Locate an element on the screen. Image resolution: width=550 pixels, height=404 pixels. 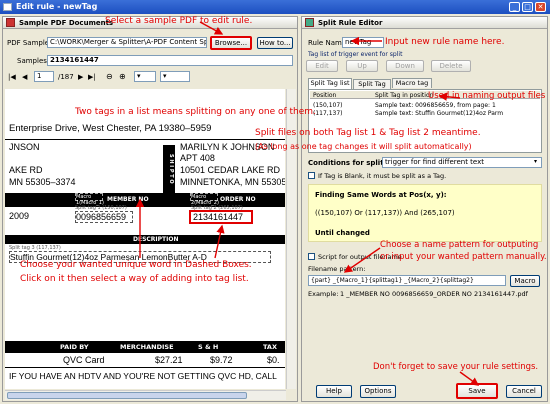
arrow-macro-tab is located at coordinates (449, 96).